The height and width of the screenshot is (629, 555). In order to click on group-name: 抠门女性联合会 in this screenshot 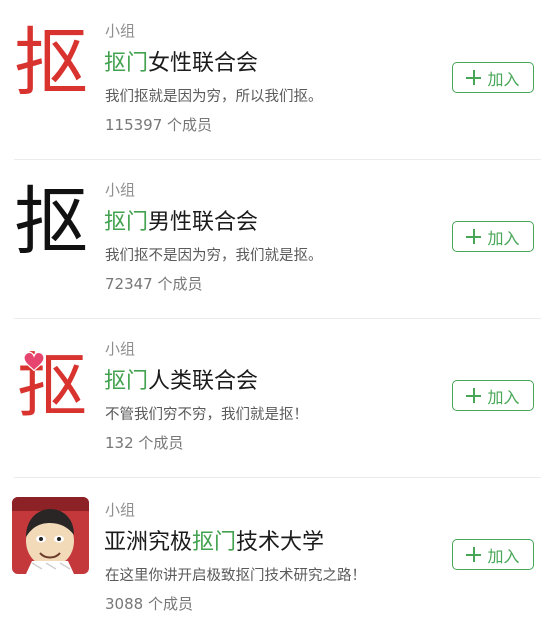, I will do `click(181, 64)`.